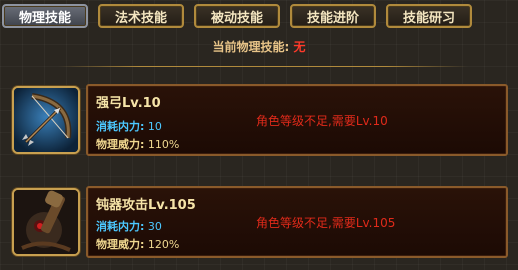 This screenshot has height=270, width=518. I want to click on current-skill-label: 当前物理技能:, so click(251, 47).